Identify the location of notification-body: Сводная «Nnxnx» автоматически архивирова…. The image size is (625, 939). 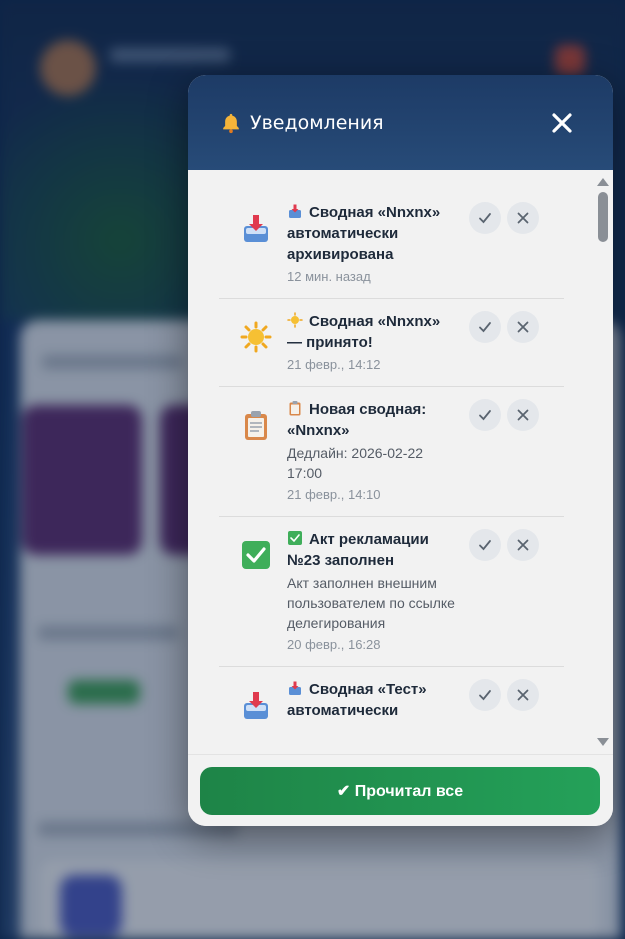
(373, 243).